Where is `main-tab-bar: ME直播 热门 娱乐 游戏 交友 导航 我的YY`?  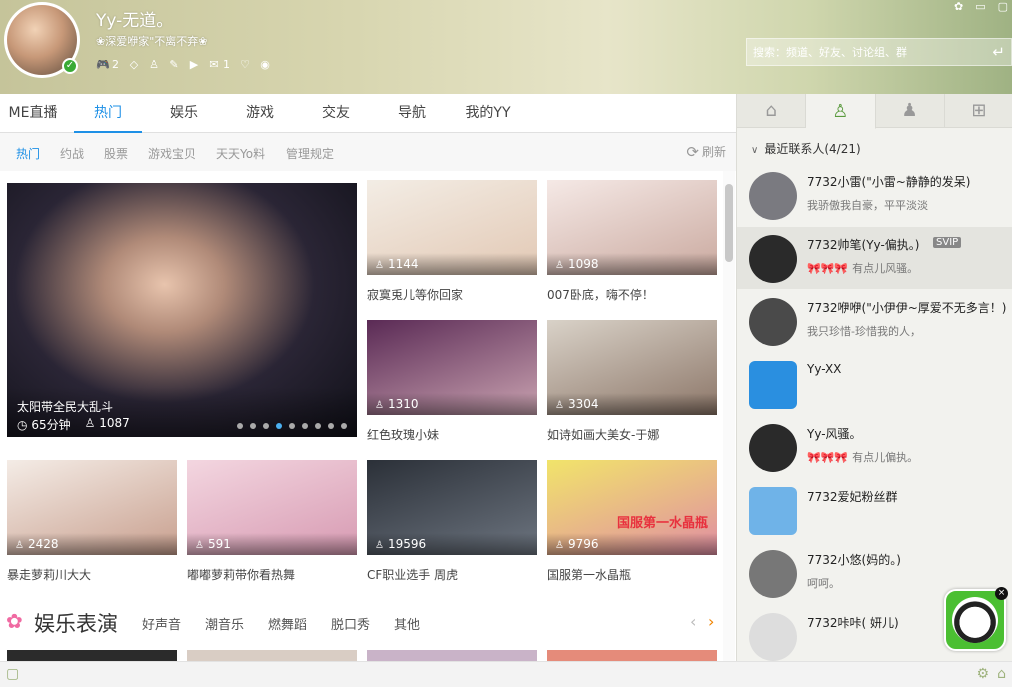 main-tab-bar: ME直播 热门 娱乐 游戏 交友 导航 我的YY is located at coordinates (368, 113).